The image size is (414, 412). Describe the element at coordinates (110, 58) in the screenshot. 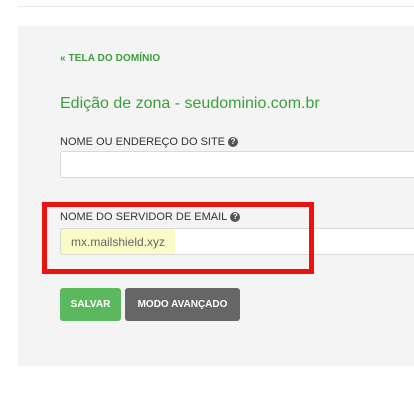

I see `back-to-domain-link: « TELA DO DOMÍNIO` at that location.